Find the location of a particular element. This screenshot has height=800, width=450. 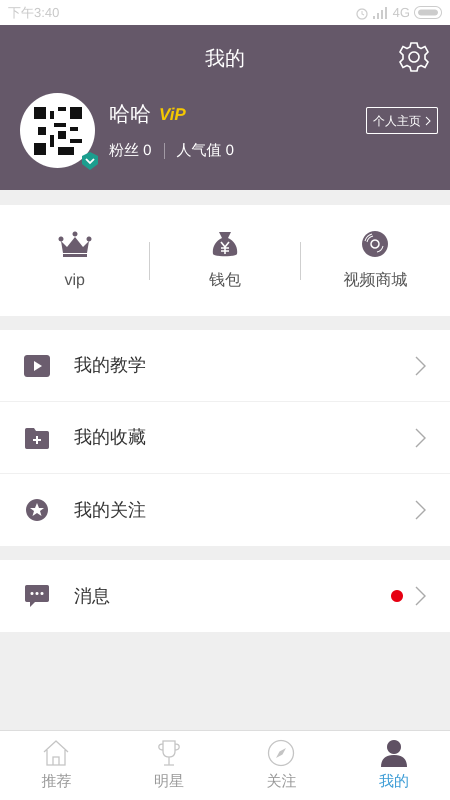

home-icon is located at coordinates (56, 753).